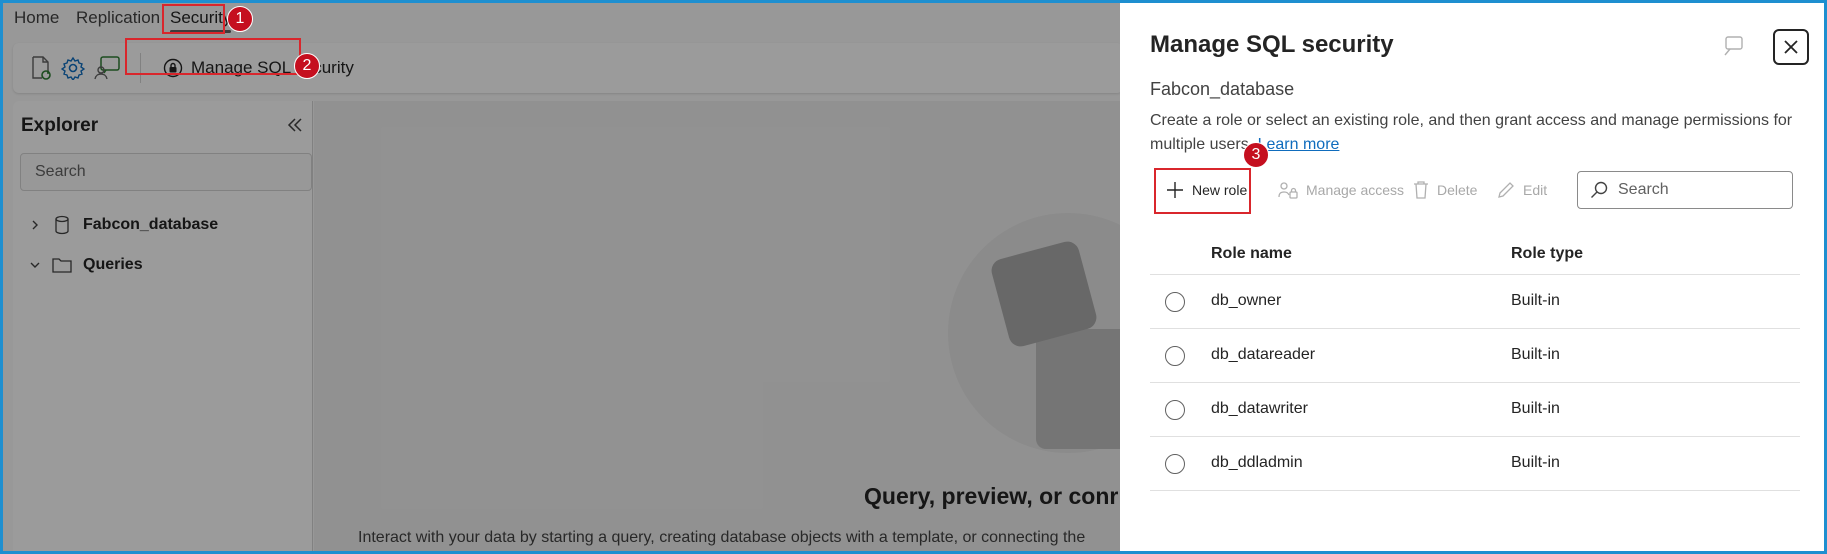 The width and height of the screenshot is (1827, 554). Describe the element at coordinates (1547, 253) in the screenshot. I see `column-role-type: Role type` at that location.